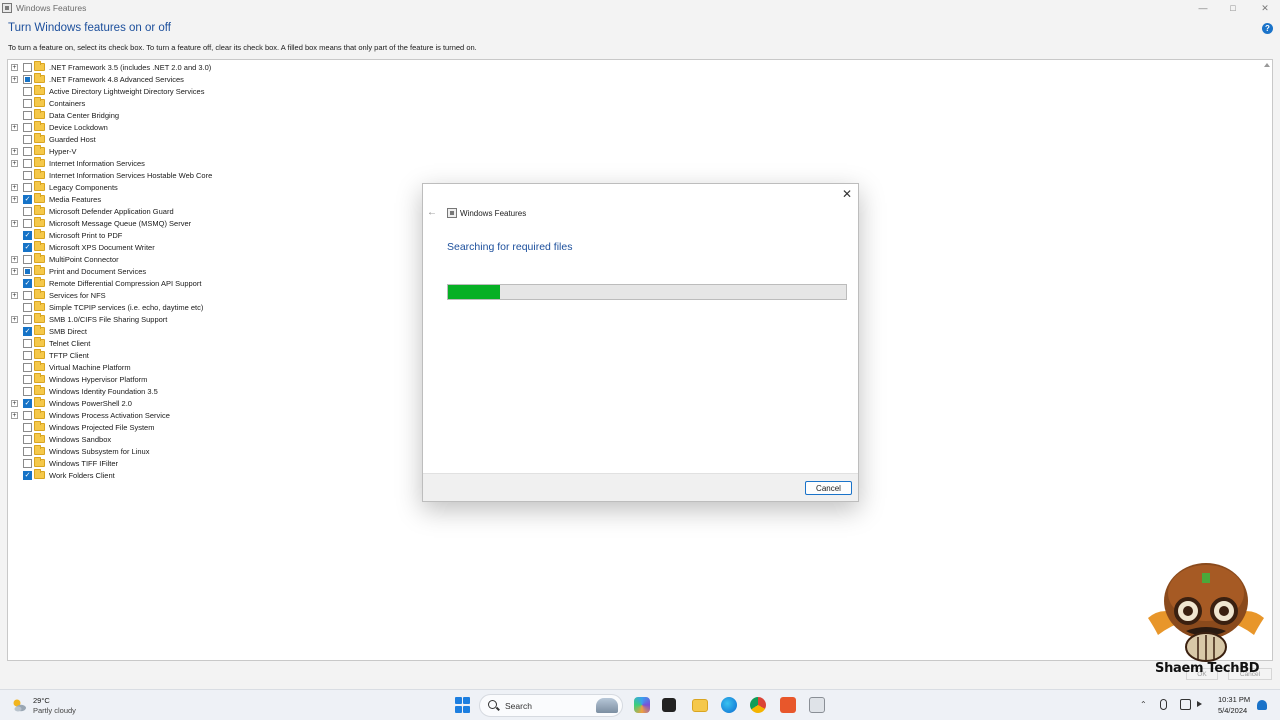  I want to click on feature-row: TFTP Client, so click(50, 355).